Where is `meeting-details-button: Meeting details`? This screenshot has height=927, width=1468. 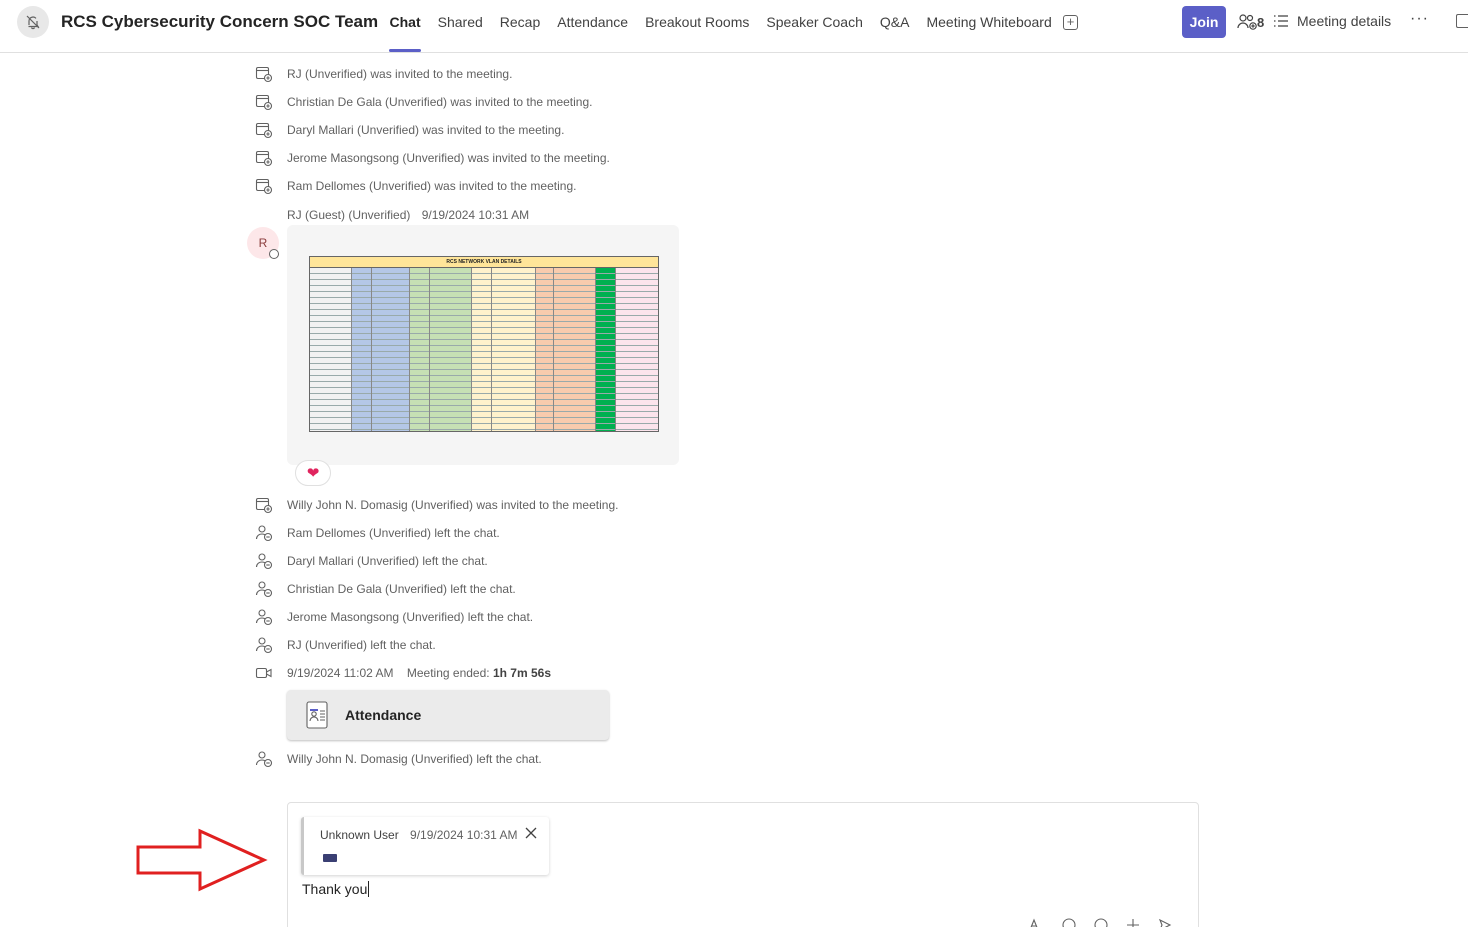
meeting-details-button: Meeting details is located at coordinates (1332, 21).